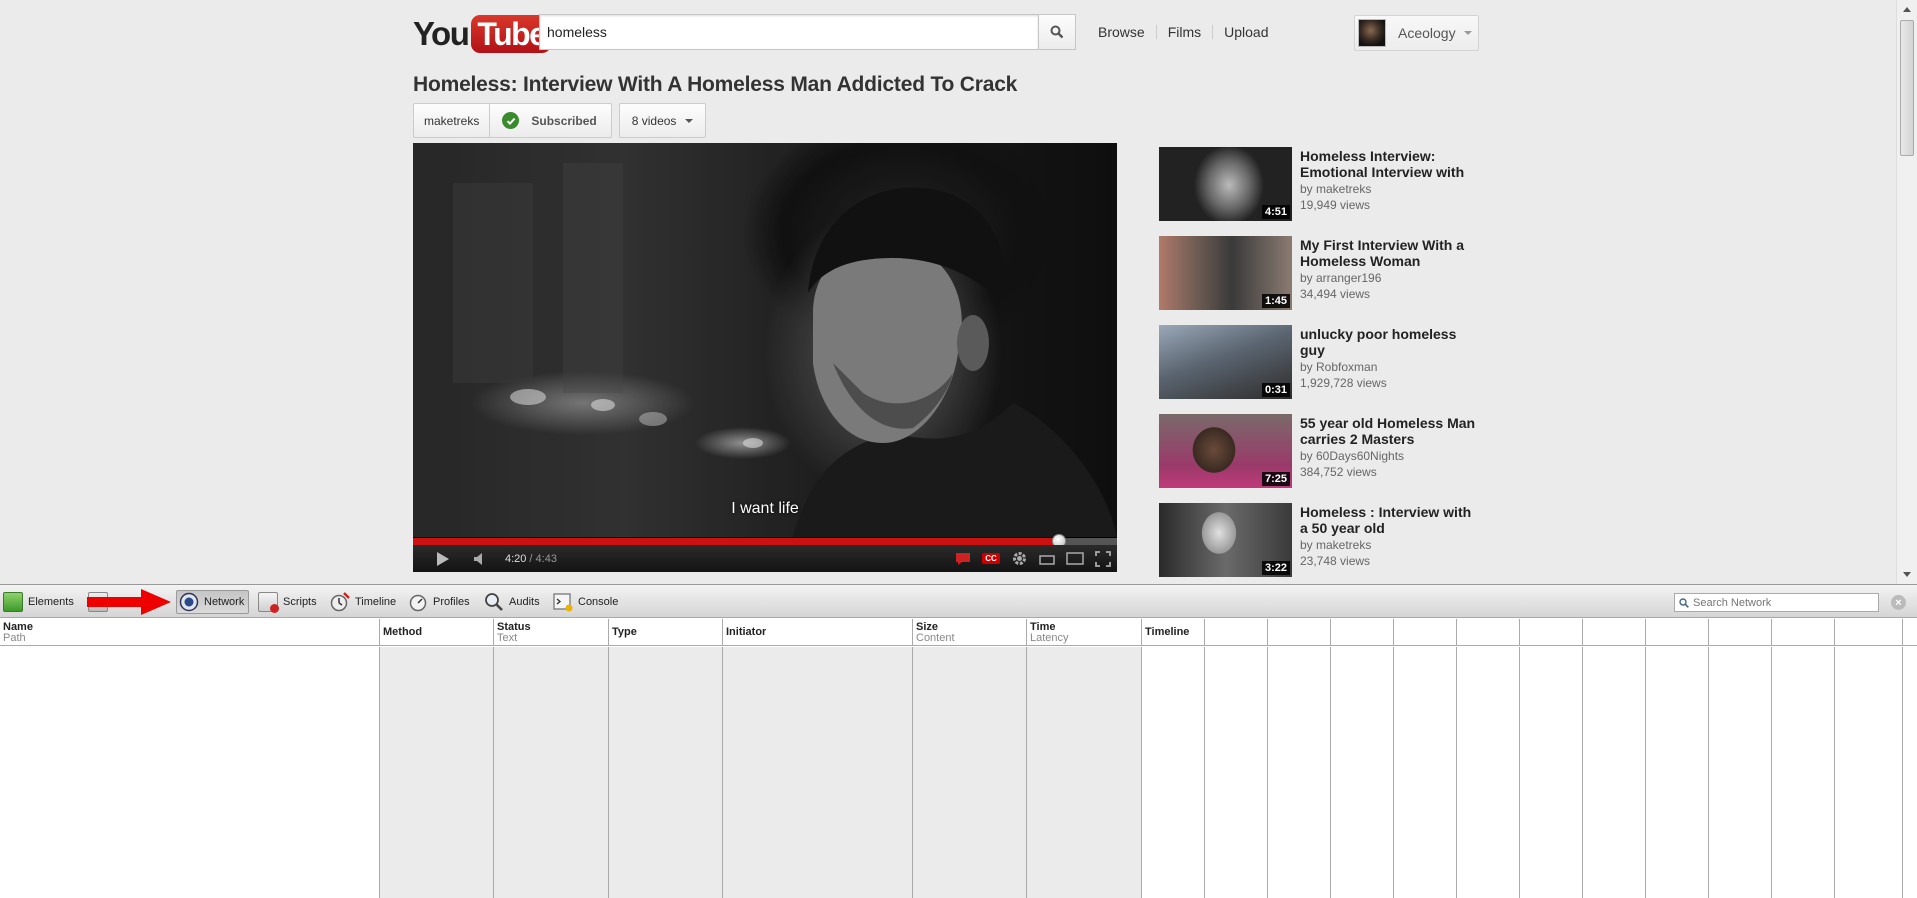  I want to click on related-video-title: My First Interview With a Homeless Woman, so click(1390, 253).